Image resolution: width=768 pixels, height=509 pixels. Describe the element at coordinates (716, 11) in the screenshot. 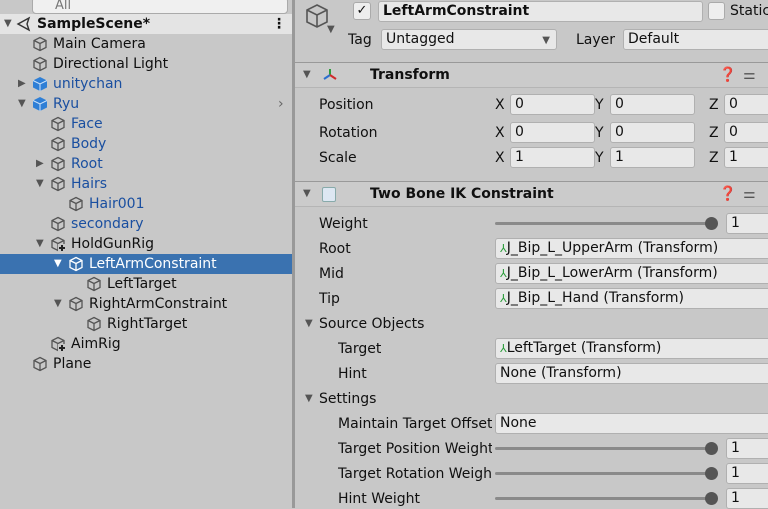

I see `static-checkbox` at that location.